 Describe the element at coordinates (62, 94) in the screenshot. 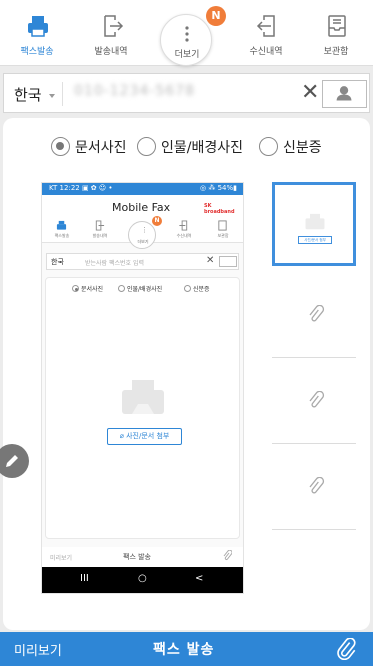

I see `divider` at that location.